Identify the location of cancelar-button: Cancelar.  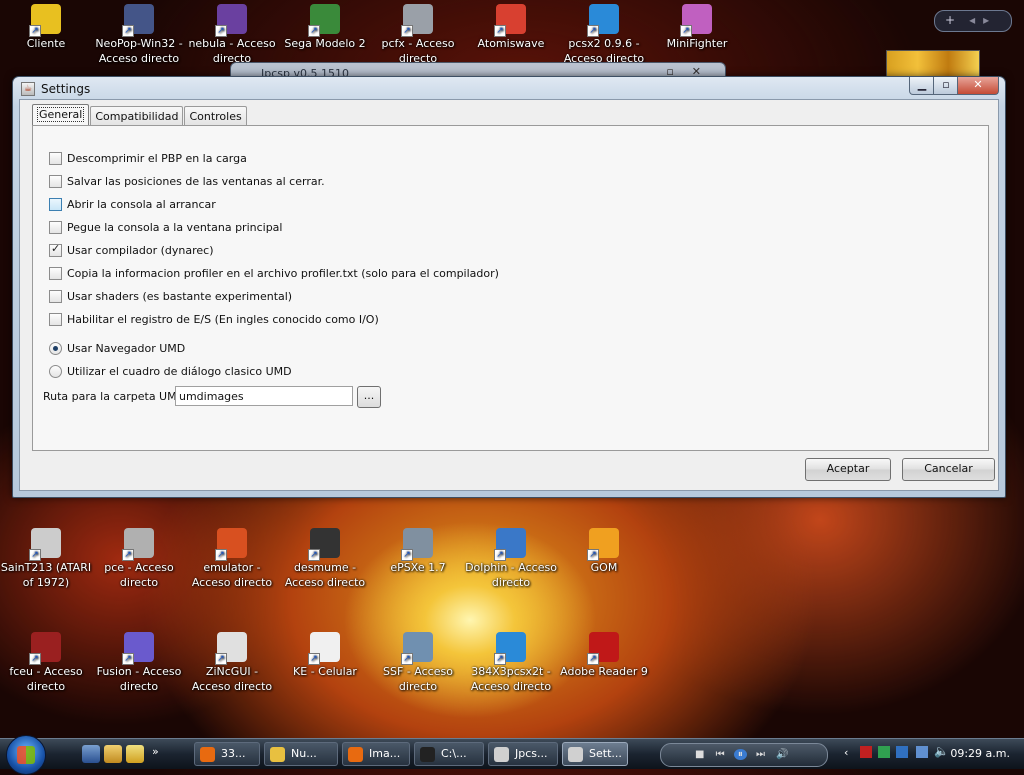
(948, 469).